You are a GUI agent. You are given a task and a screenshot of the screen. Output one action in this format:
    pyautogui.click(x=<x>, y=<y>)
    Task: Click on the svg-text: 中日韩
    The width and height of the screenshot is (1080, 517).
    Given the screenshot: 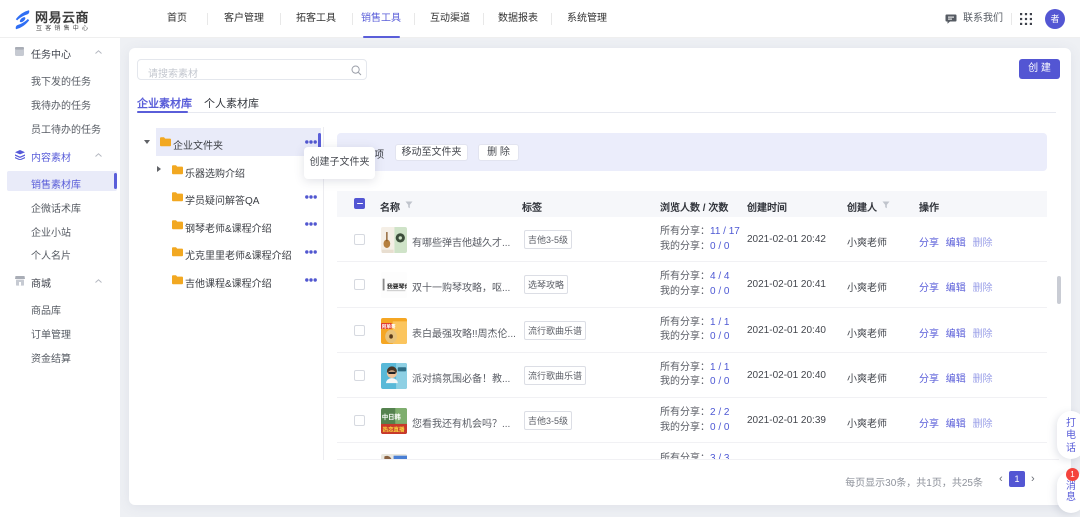 What is the action you would take?
    pyautogui.click(x=392, y=416)
    